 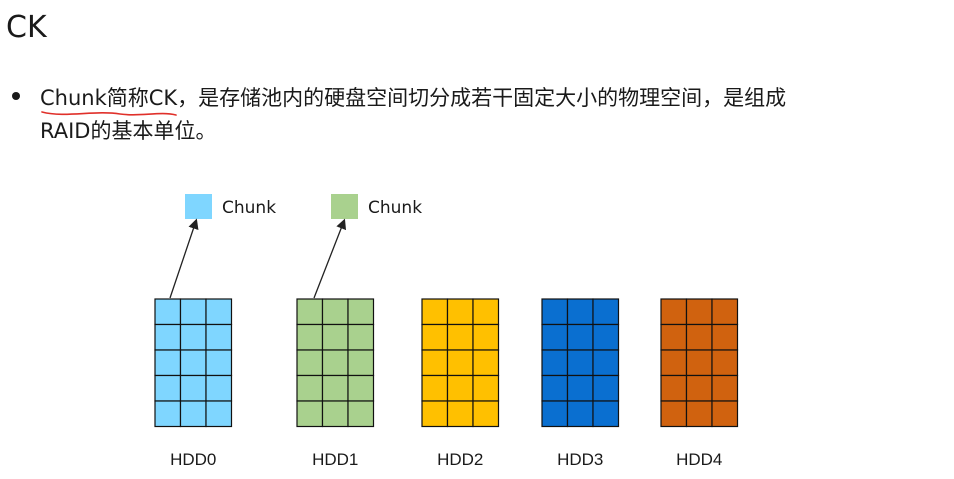 I want to click on disk-hdd3: HDD3, so click(x=580, y=383).